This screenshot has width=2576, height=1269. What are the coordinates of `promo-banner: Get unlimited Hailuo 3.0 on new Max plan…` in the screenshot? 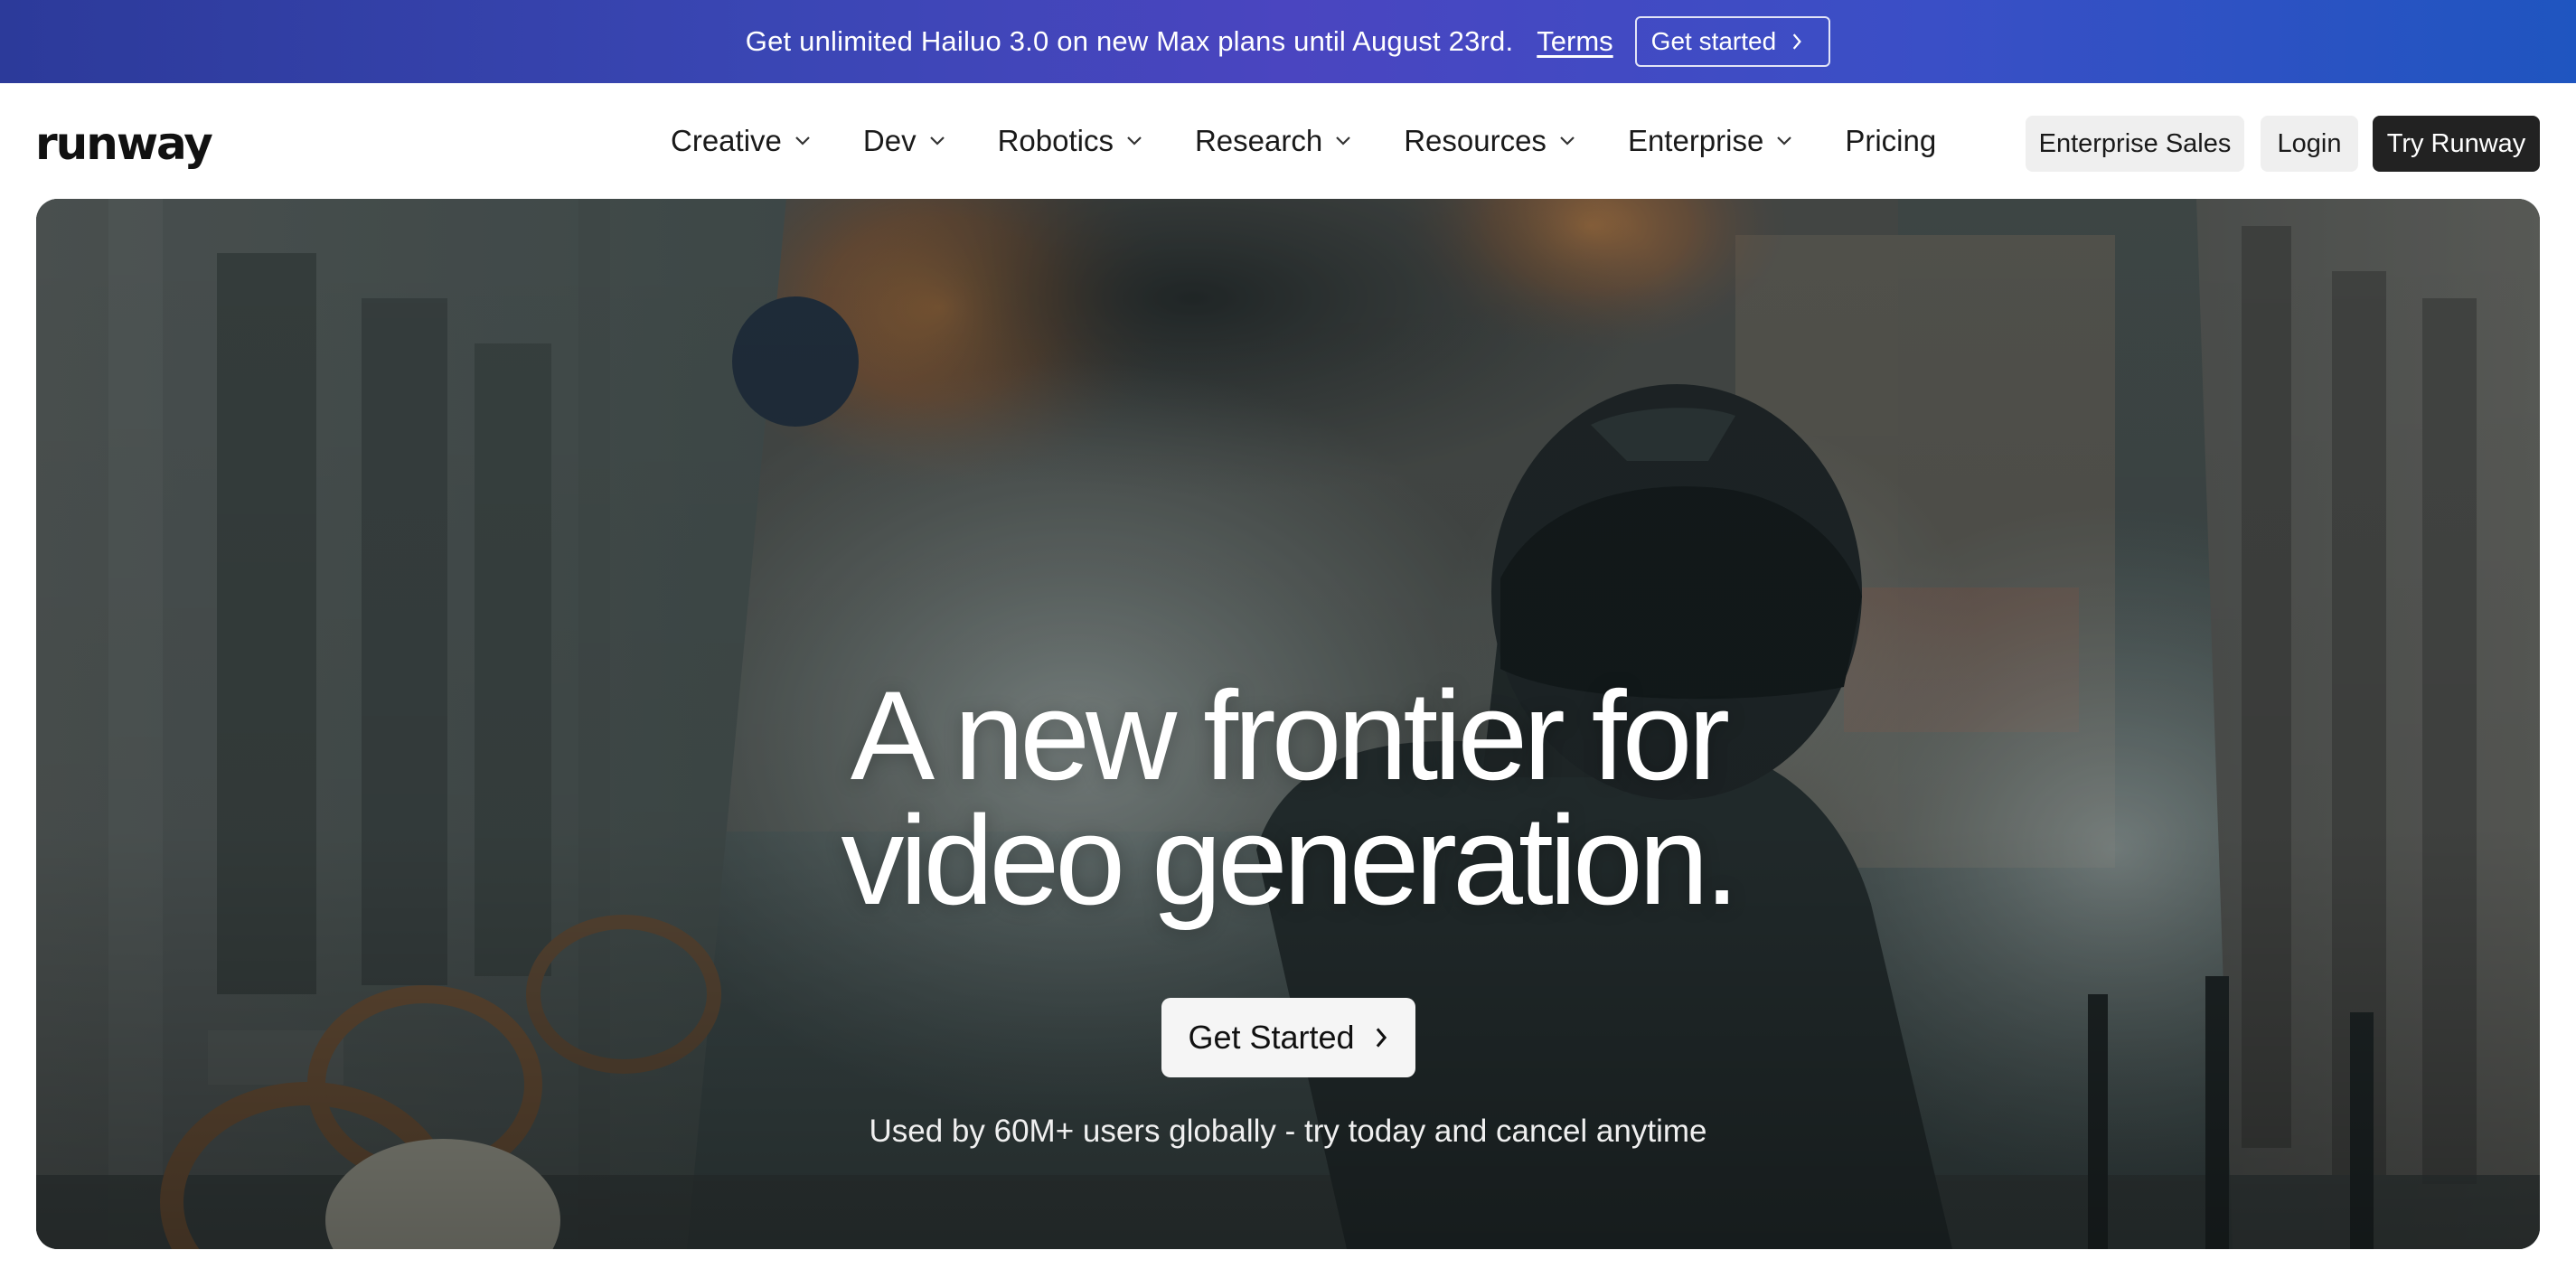 It's located at (1288, 41).